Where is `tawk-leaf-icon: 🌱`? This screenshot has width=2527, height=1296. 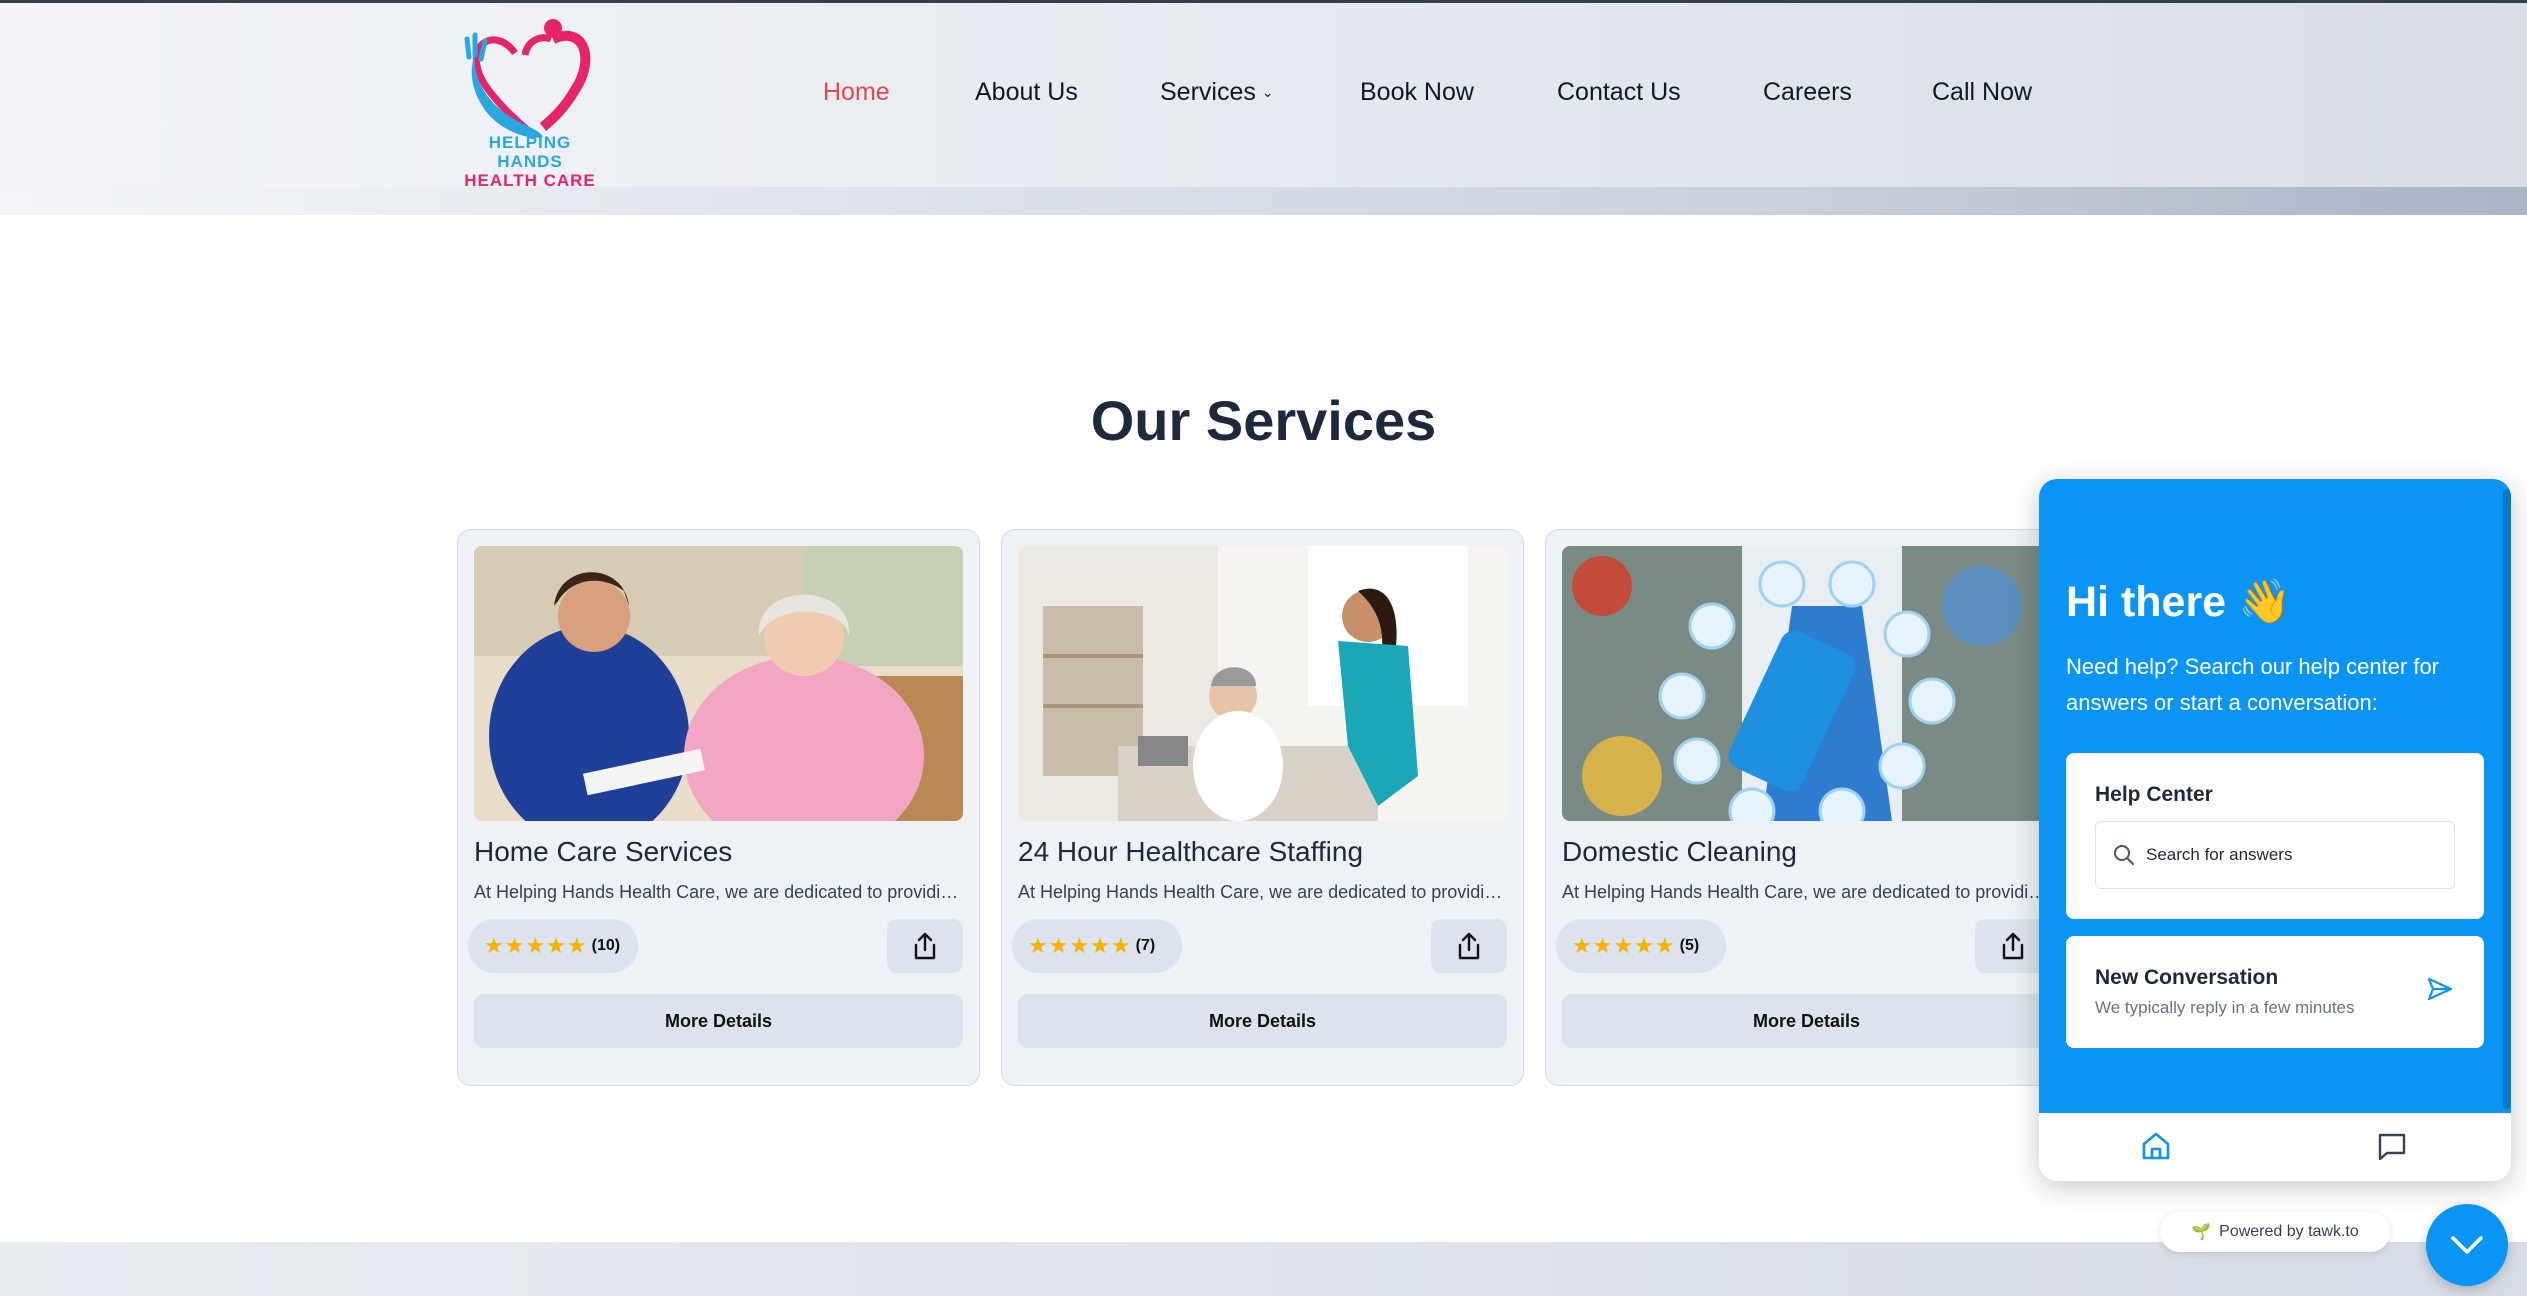
tawk-leaf-icon: 🌱 is located at coordinates (2201, 1232).